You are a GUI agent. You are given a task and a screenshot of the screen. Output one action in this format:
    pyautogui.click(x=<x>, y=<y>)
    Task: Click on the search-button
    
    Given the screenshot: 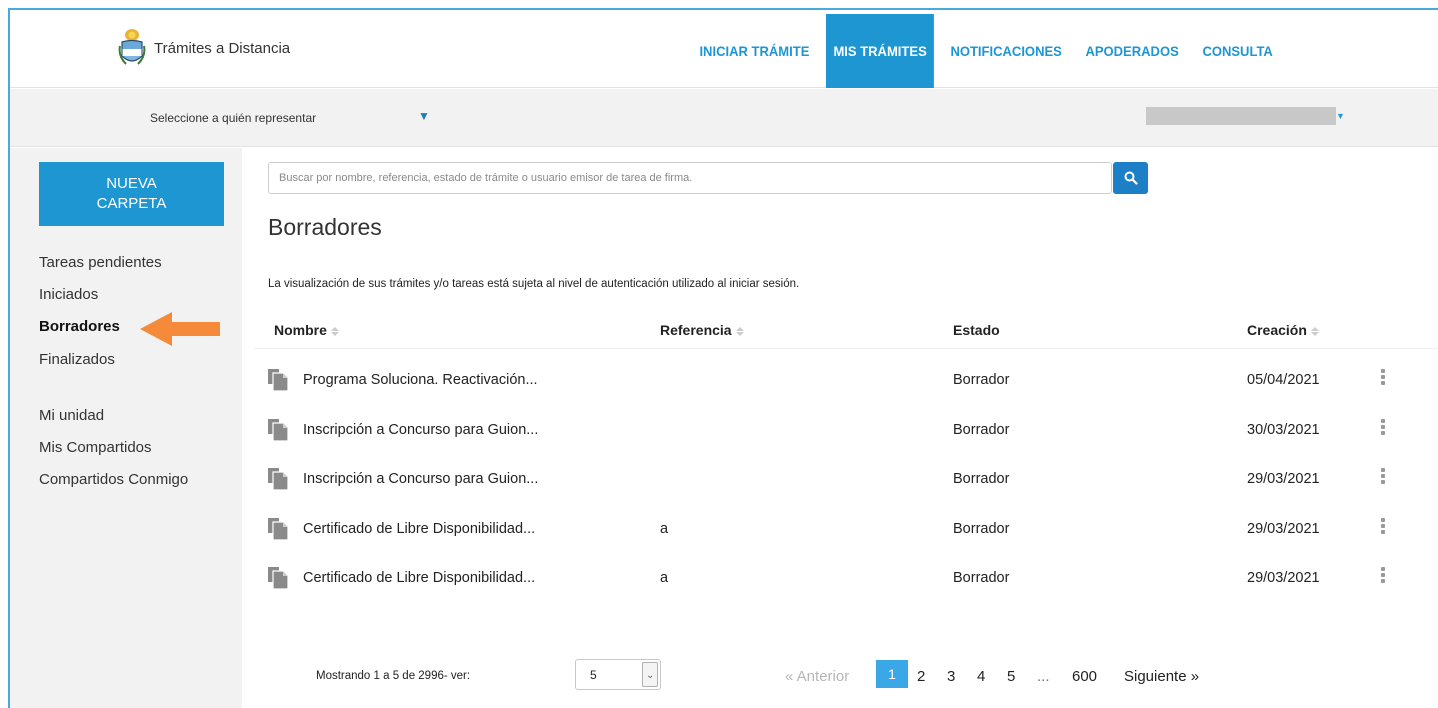 What is the action you would take?
    pyautogui.click(x=1130, y=178)
    